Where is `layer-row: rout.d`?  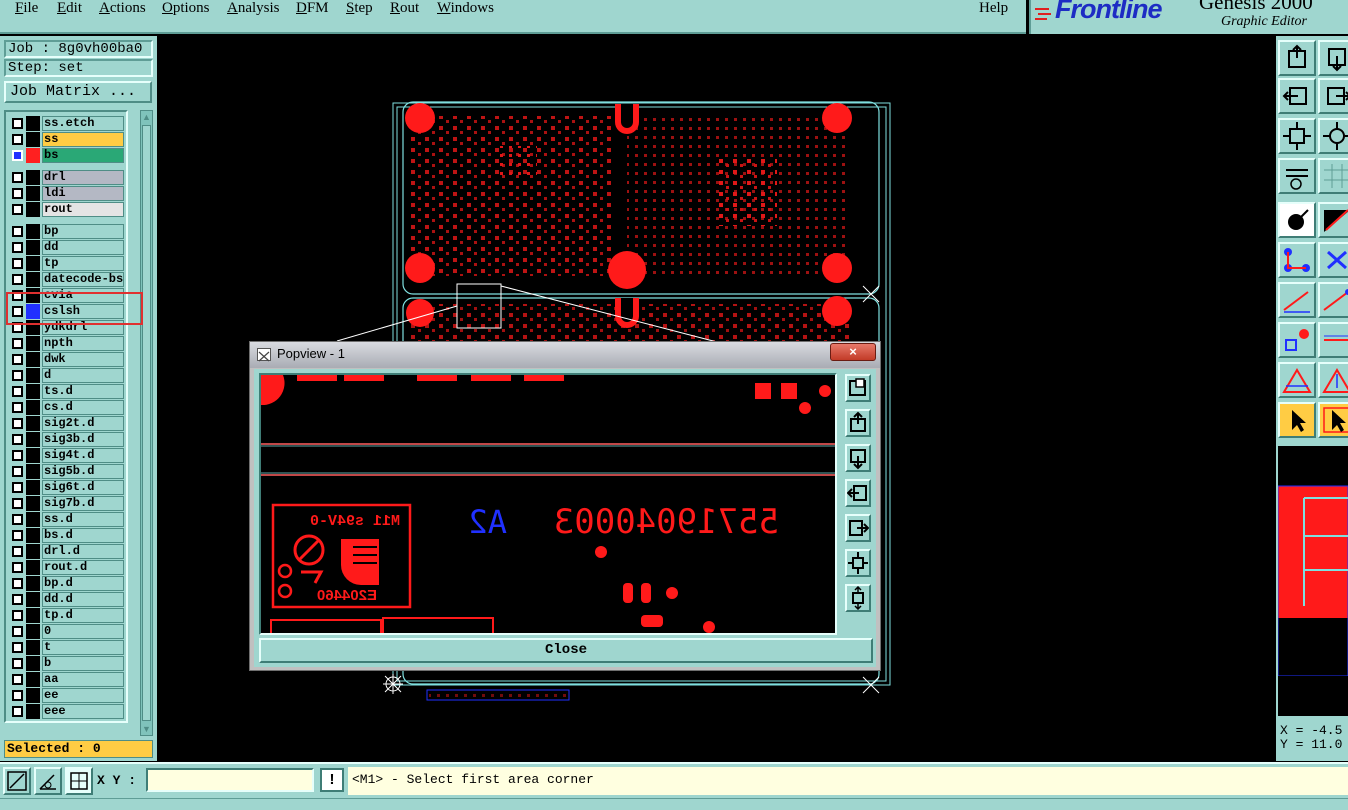
layer-row: rout.d is located at coordinates (67, 567).